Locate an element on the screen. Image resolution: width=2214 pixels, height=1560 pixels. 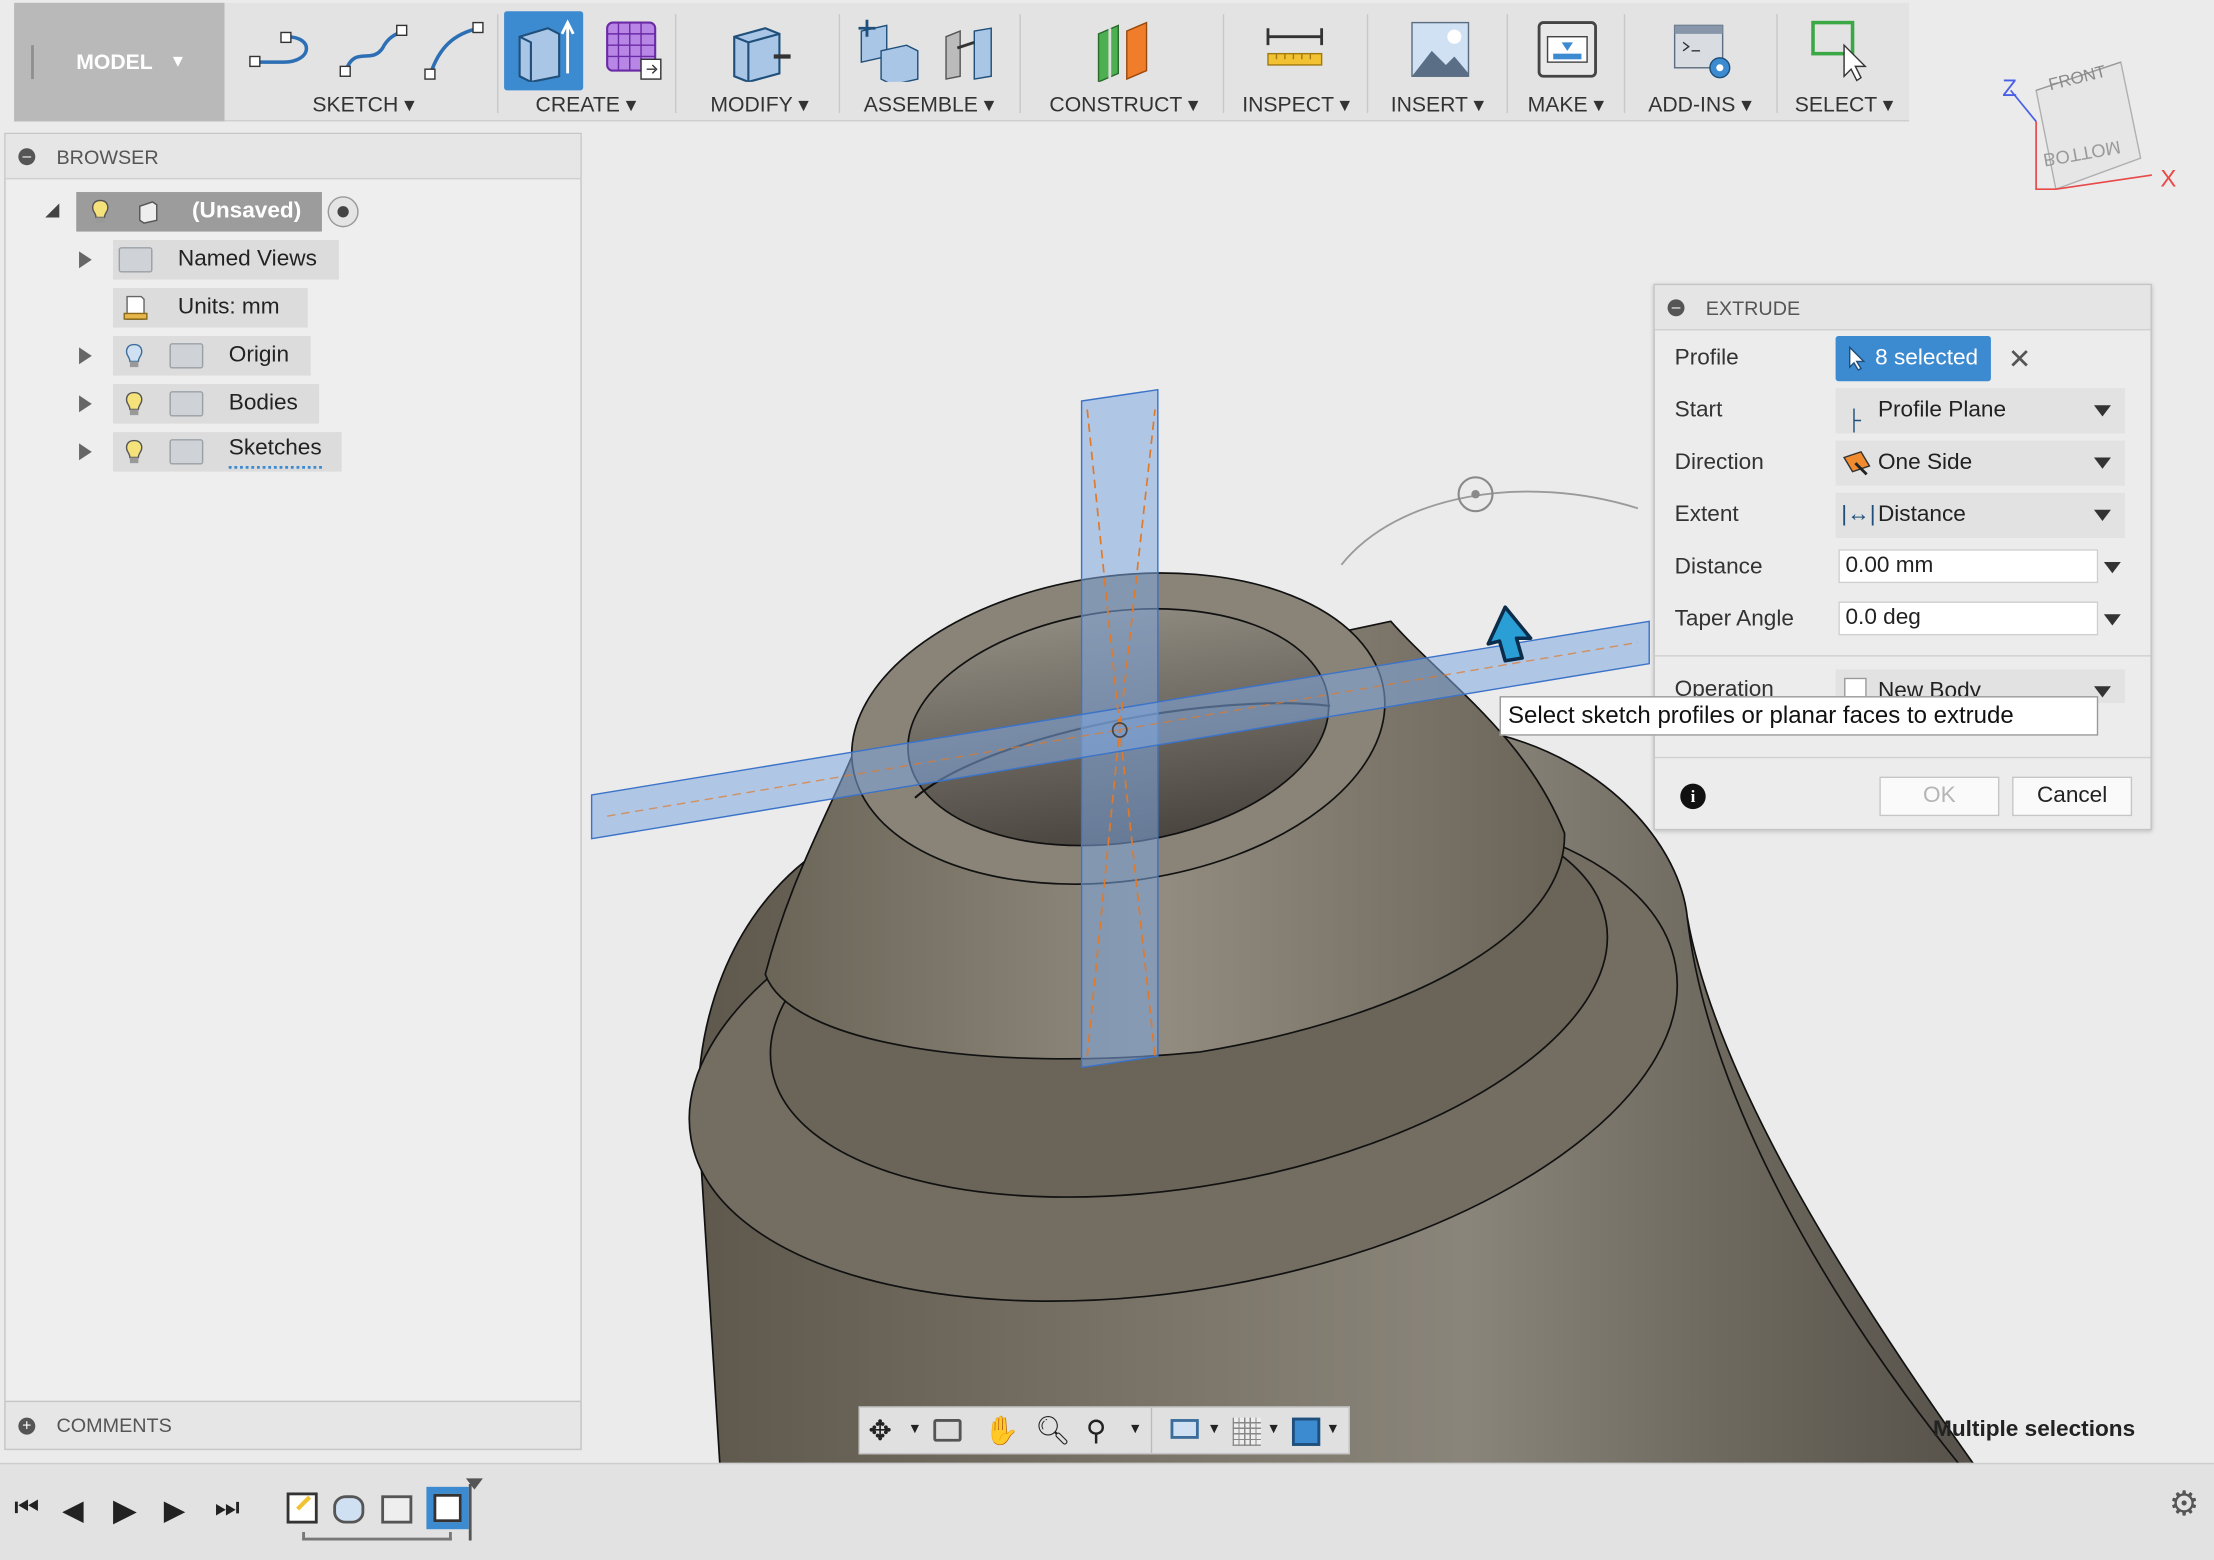
timeline-marker-line is located at coordinates (470, 1512).